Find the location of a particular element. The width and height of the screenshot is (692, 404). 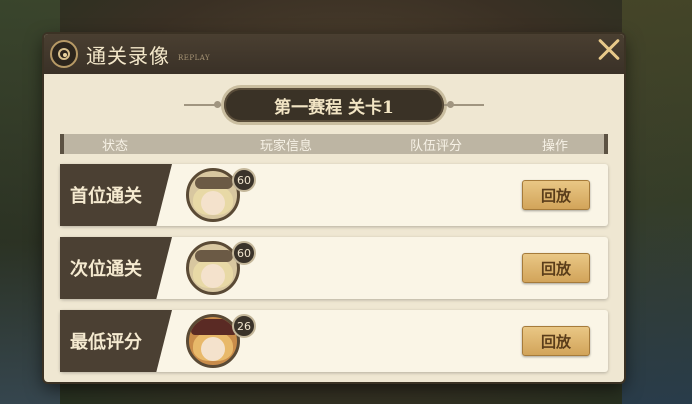

row-status-label: 首位通关 is located at coordinates (116, 195).